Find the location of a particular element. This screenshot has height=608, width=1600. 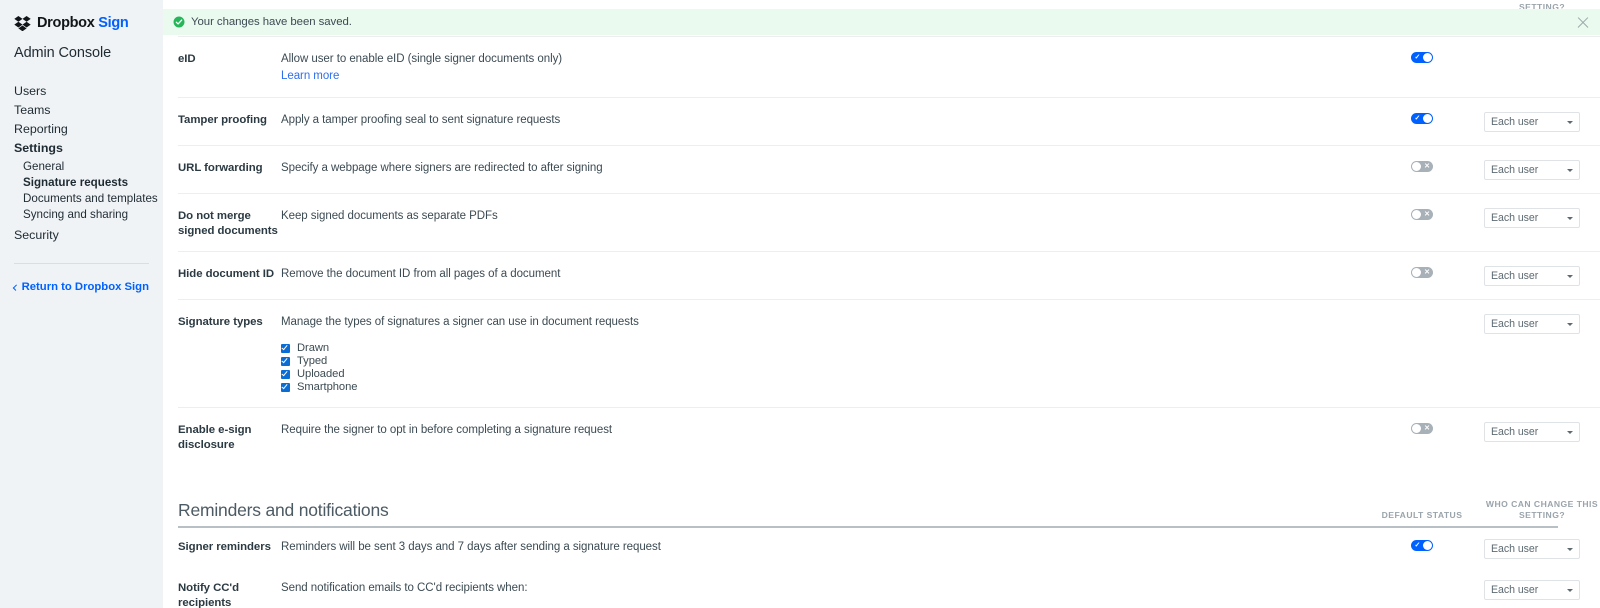

return-link-label: Return to Dropbox Sign is located at coordinates (85, 287).